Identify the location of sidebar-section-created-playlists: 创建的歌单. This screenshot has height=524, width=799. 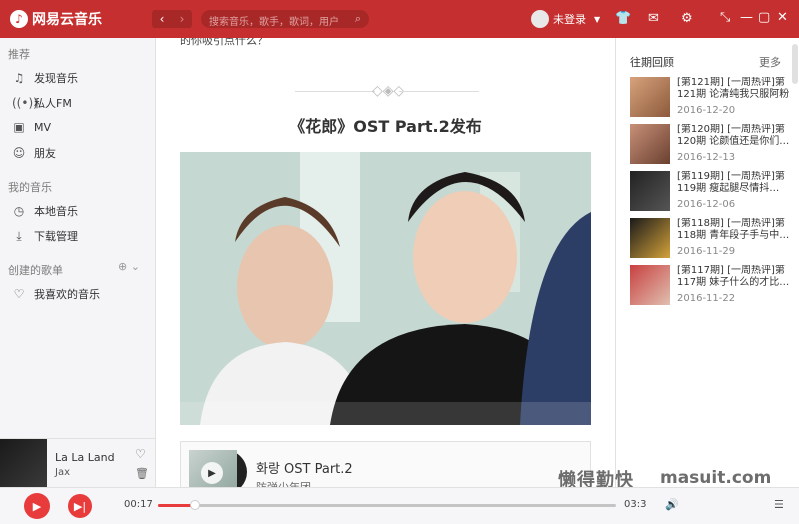
(35, 270).